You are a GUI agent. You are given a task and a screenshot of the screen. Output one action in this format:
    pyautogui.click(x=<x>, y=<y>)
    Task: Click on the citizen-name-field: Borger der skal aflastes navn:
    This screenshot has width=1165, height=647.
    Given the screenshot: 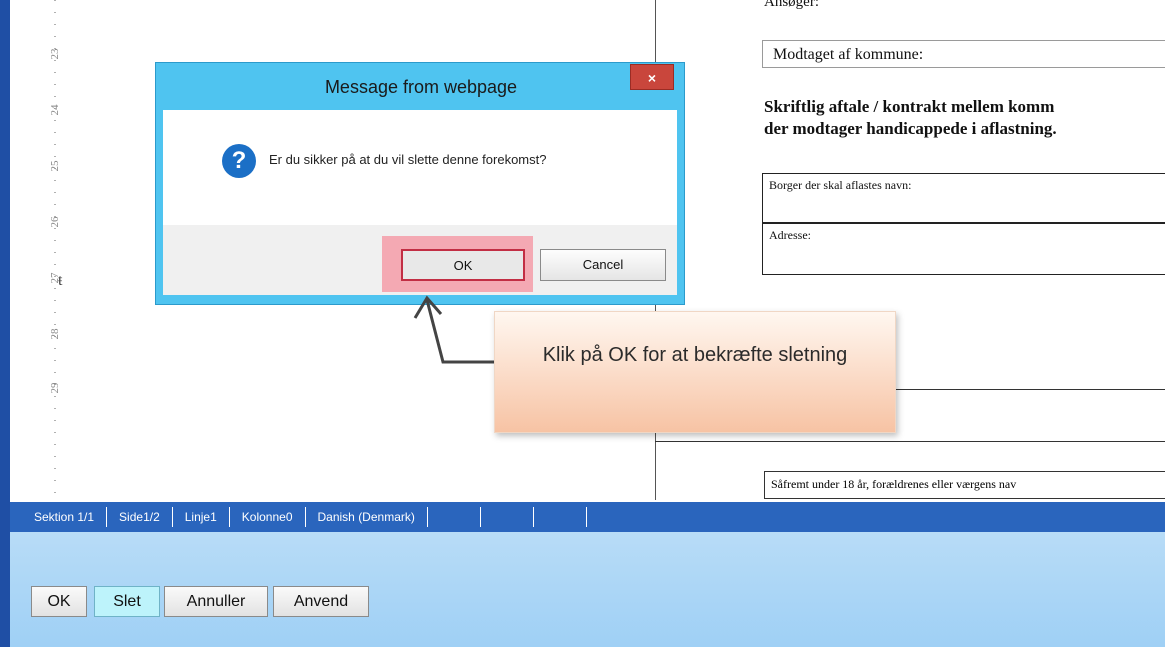 What is the action you would take?
    pyautogui.click(x=963, y=198)
    